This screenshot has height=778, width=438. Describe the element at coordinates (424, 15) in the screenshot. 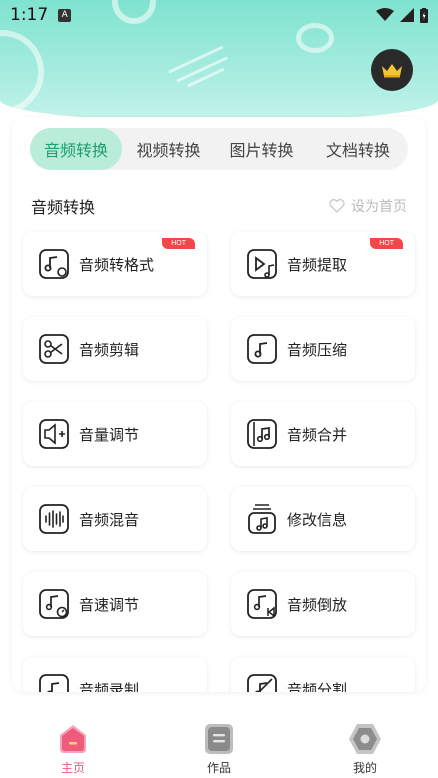

I see `battery-icon` at that location.